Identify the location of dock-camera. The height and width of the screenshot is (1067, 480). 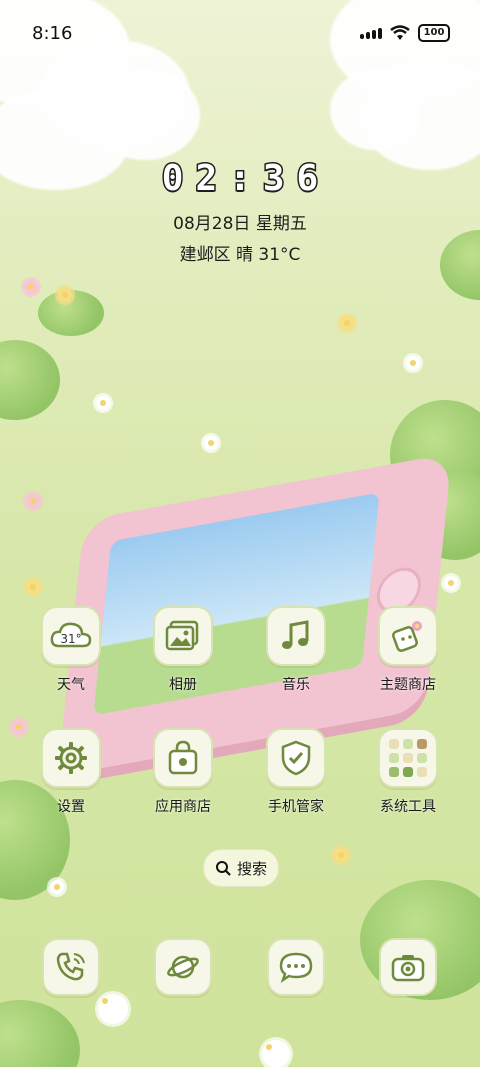
(408, 967).